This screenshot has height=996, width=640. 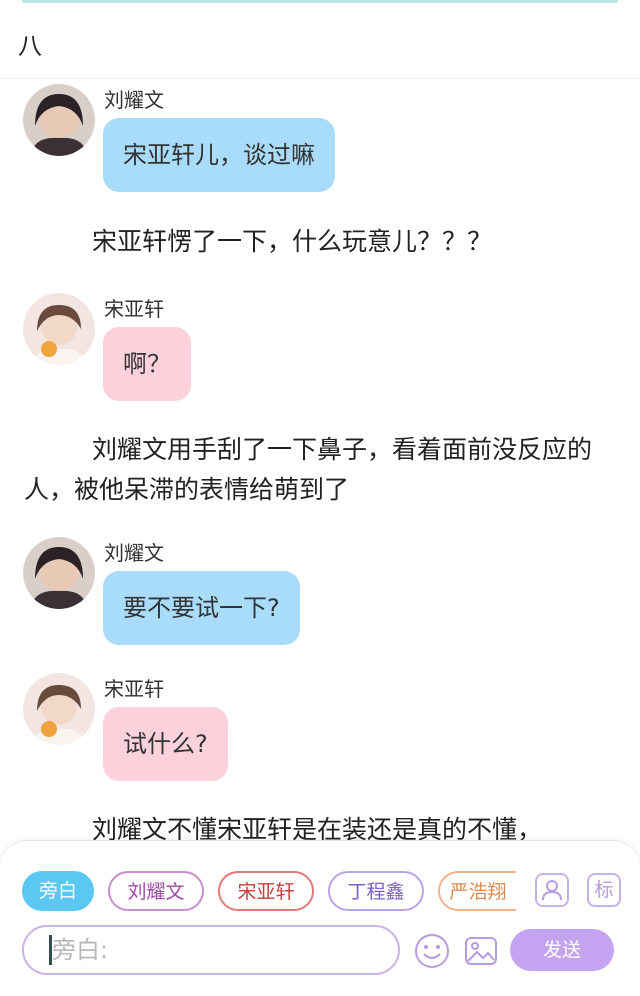 I want to click on role-chip-song-yaxuan: 宋亚轩, so click(x=266, y=891).